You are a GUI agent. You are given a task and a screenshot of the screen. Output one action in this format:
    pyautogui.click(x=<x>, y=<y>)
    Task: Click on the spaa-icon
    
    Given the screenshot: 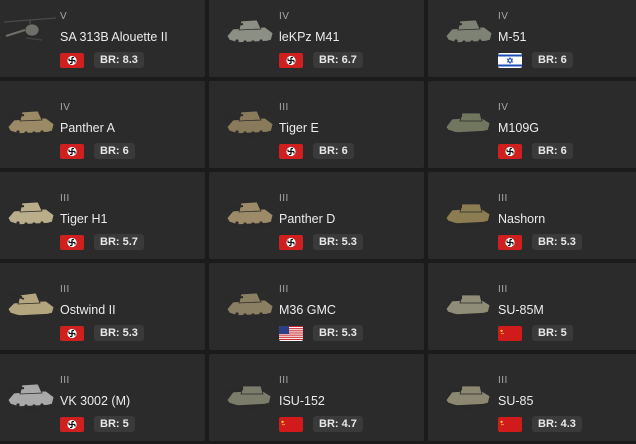 What is the action you would take?
    pyautogui.click(x=30, y=303)
    